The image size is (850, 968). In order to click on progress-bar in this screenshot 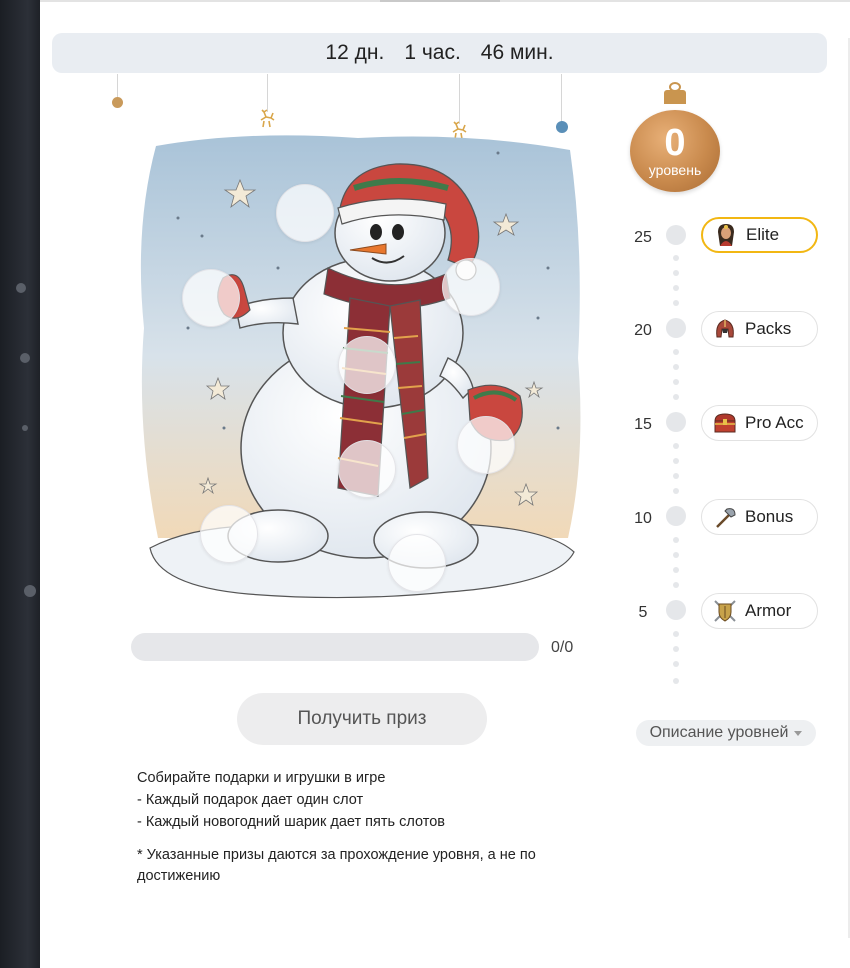, I will do `click(335, 647)`.